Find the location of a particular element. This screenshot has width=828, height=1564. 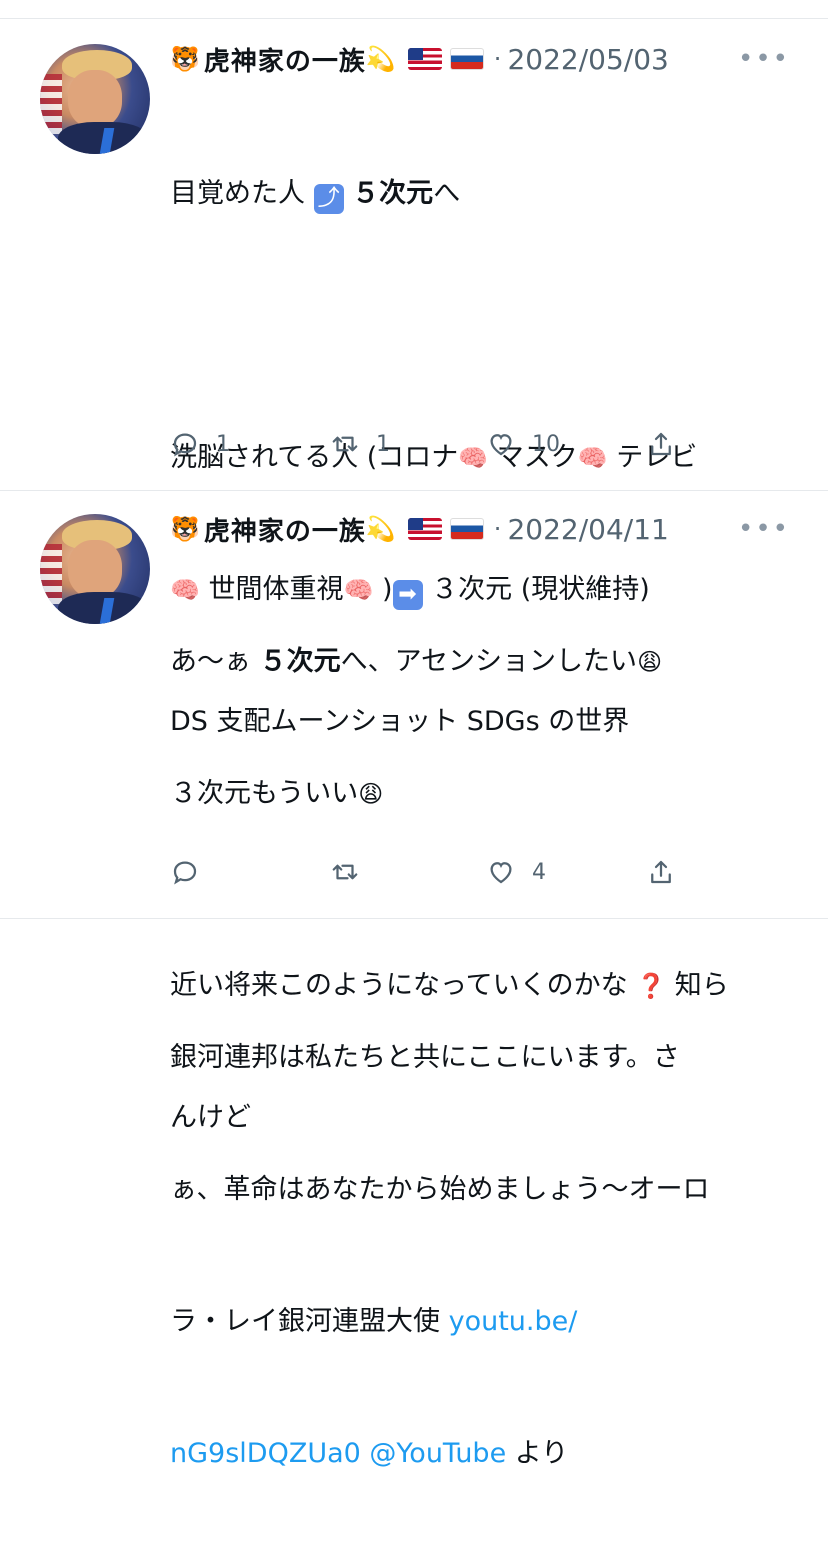

youtube-link: youtu.be/ is located at coordinates (513, 1321).